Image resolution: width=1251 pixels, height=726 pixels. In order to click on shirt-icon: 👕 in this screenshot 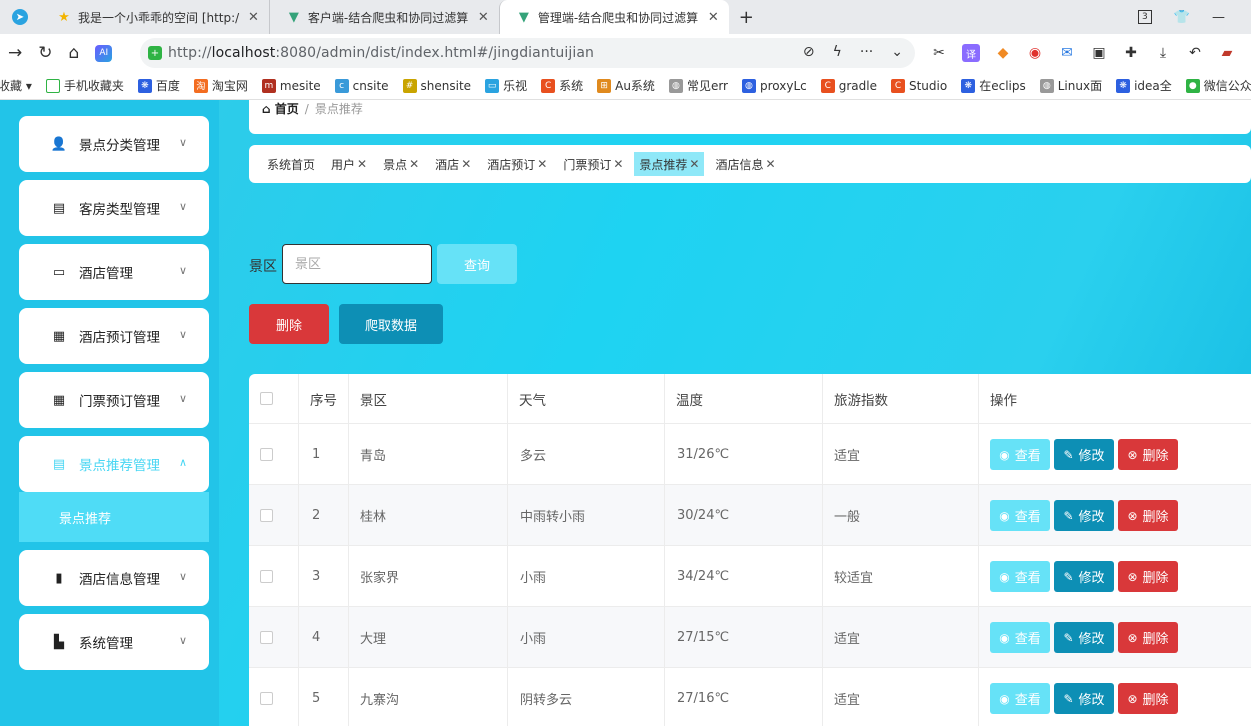, I will do `click(1182, 17)`.